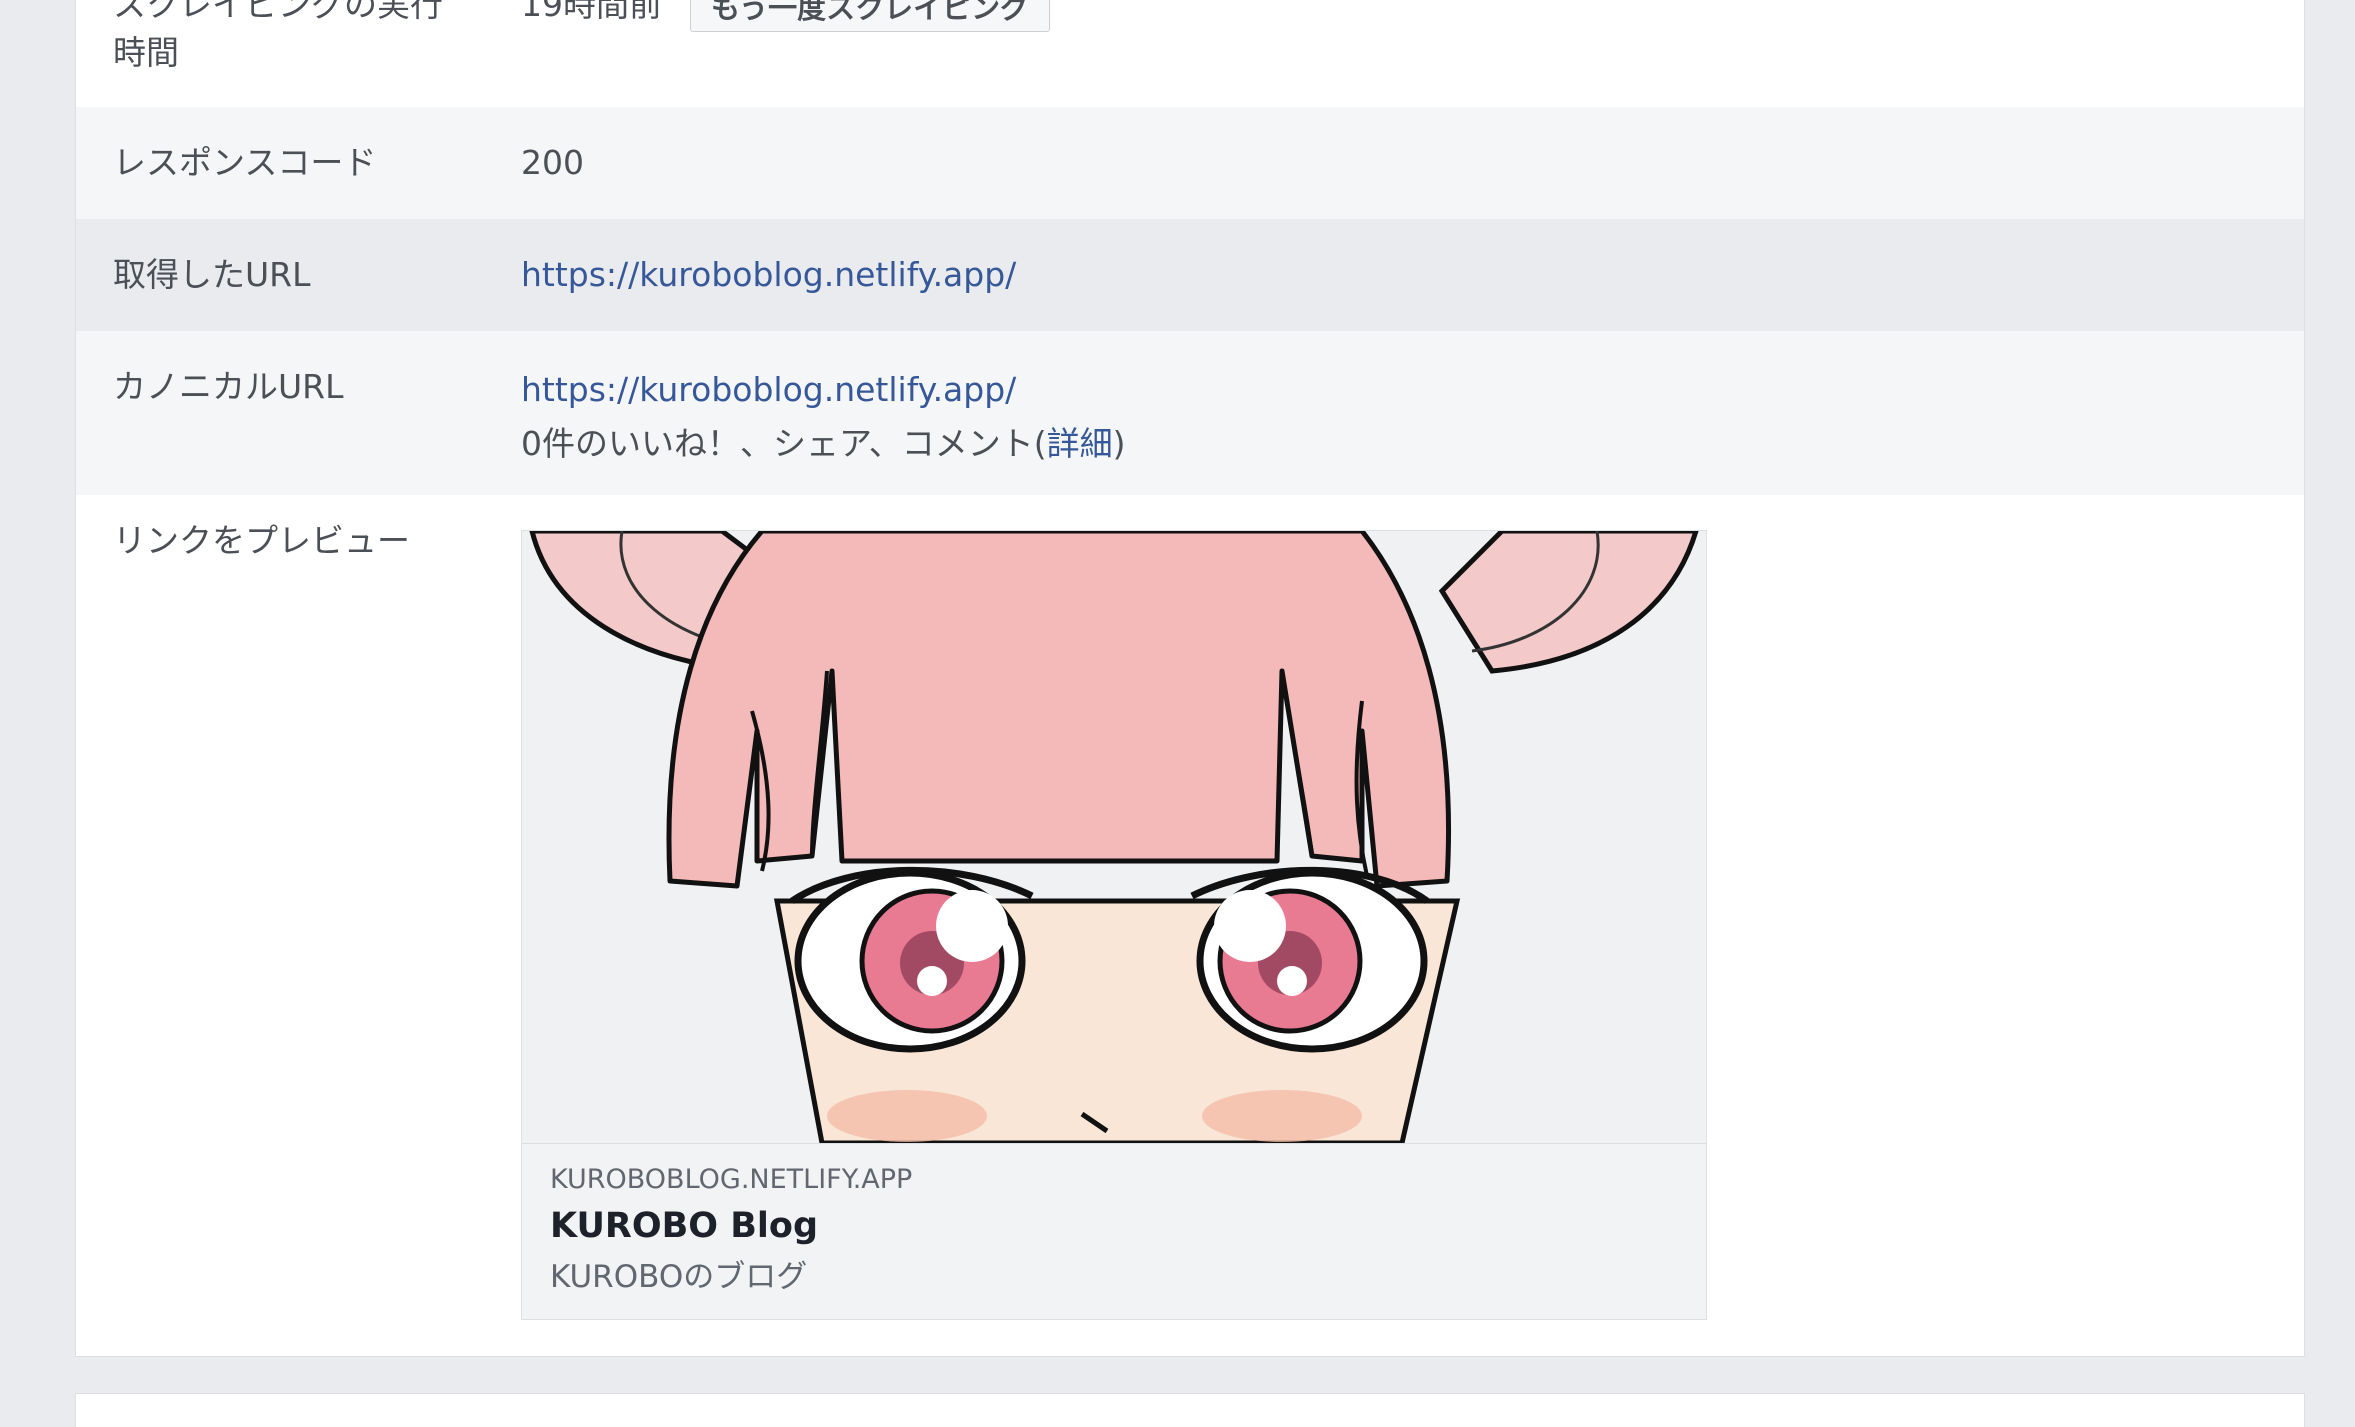 The height and width of the screenshot is (1427, 2355). Describe the element at coordinates (731, 1179) in the screenshot. I see `preview-domain: KUROBOBLOG.NETLIFY.APP` at that location.